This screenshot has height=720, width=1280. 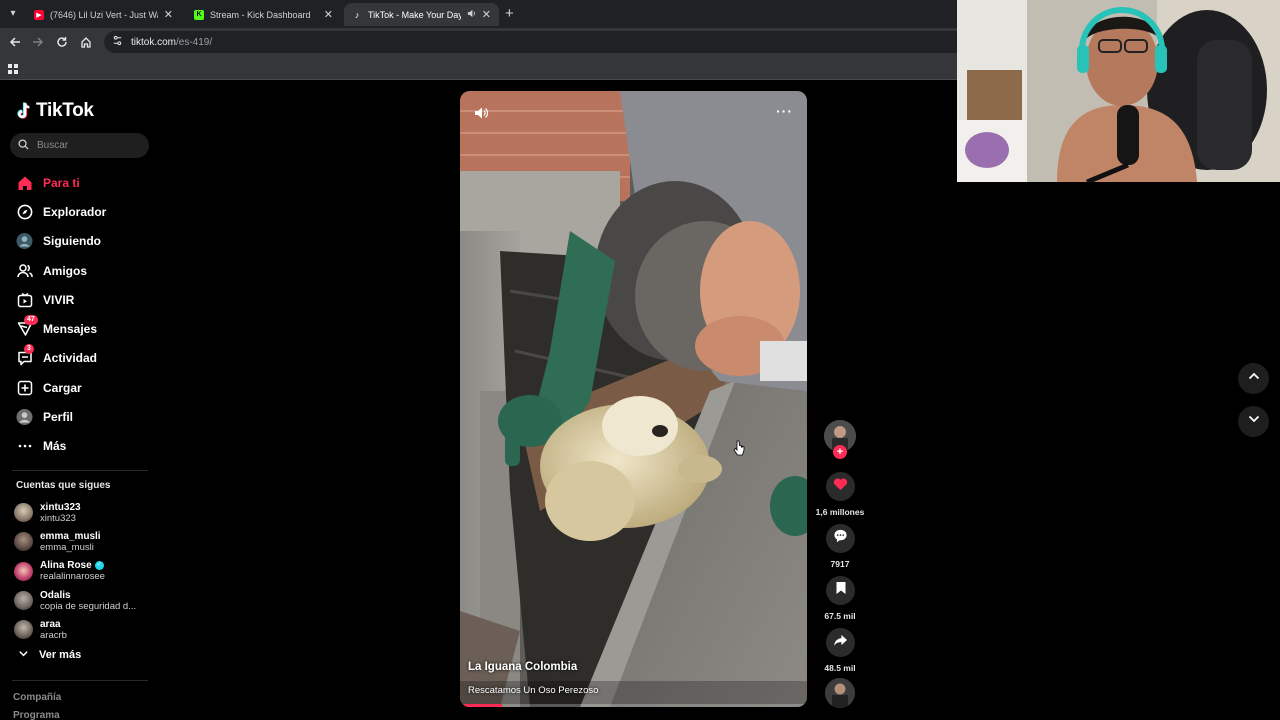 What do you see at coordinates (29, 348) in the screenshot?
I see `activity-badge: 3` at bounding box center [29, 348].